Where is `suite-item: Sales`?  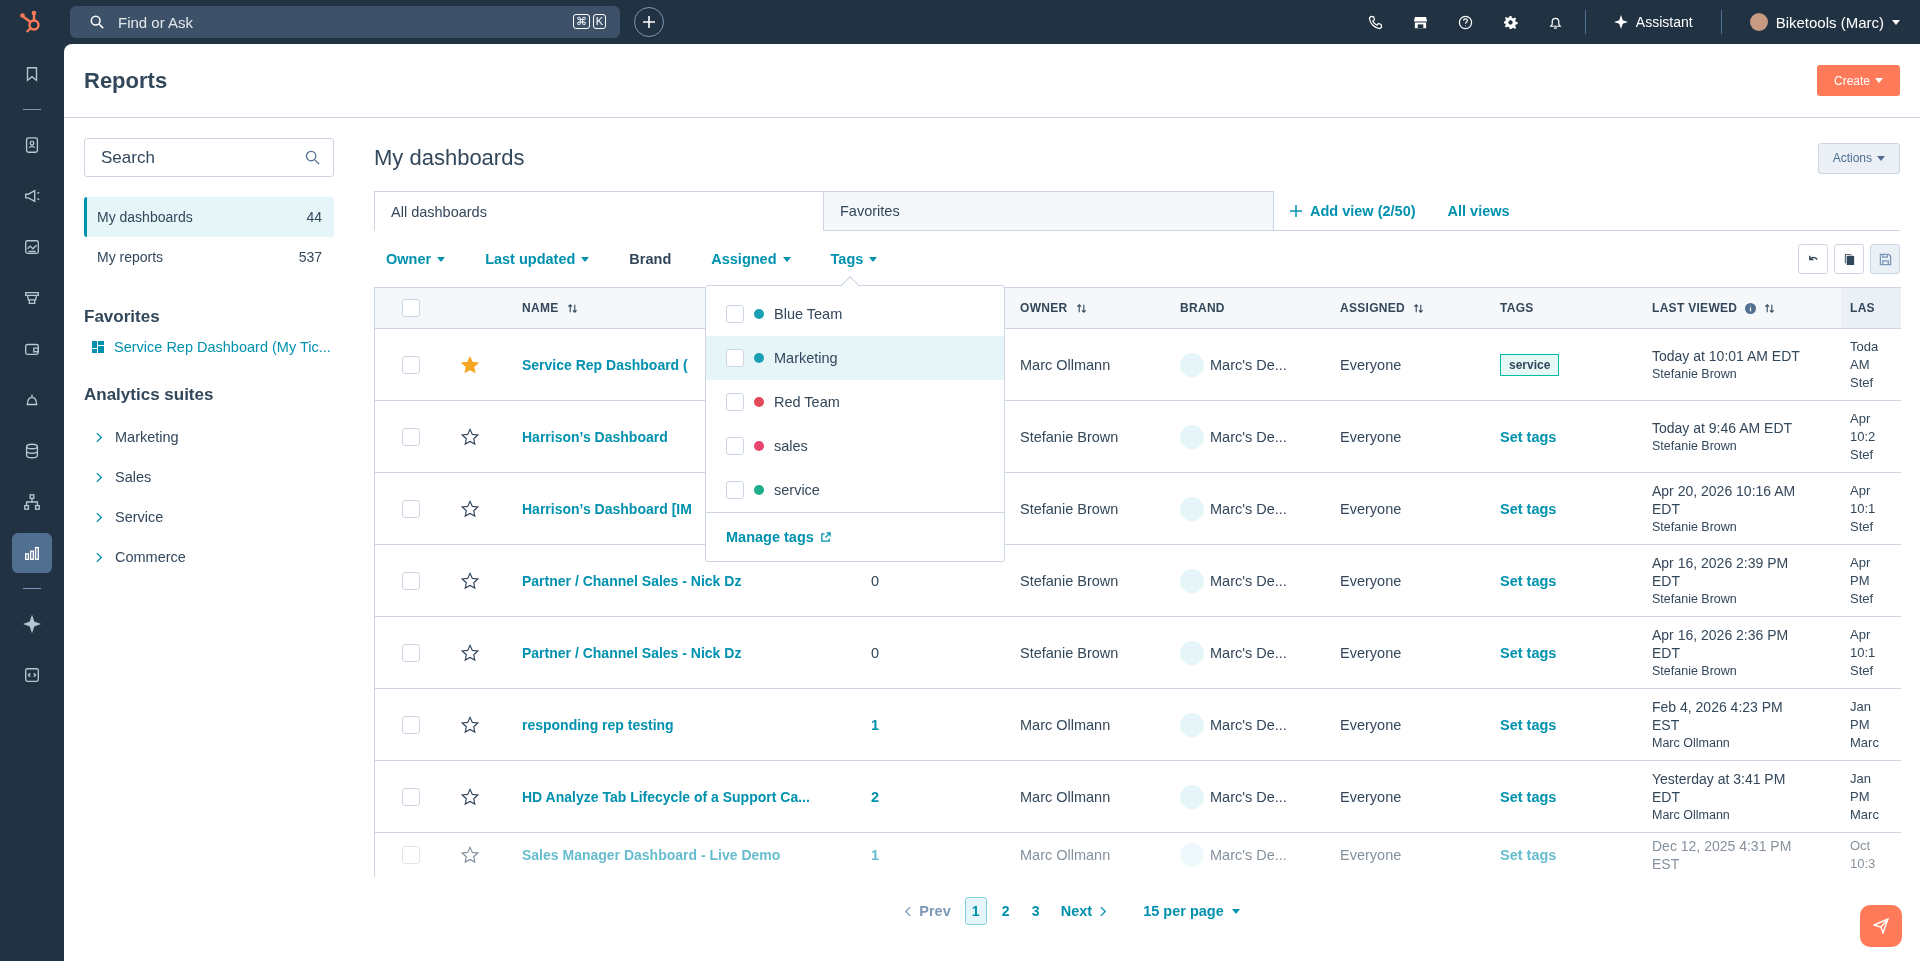
suite-item: Sales is located at coordinates (133, 477).